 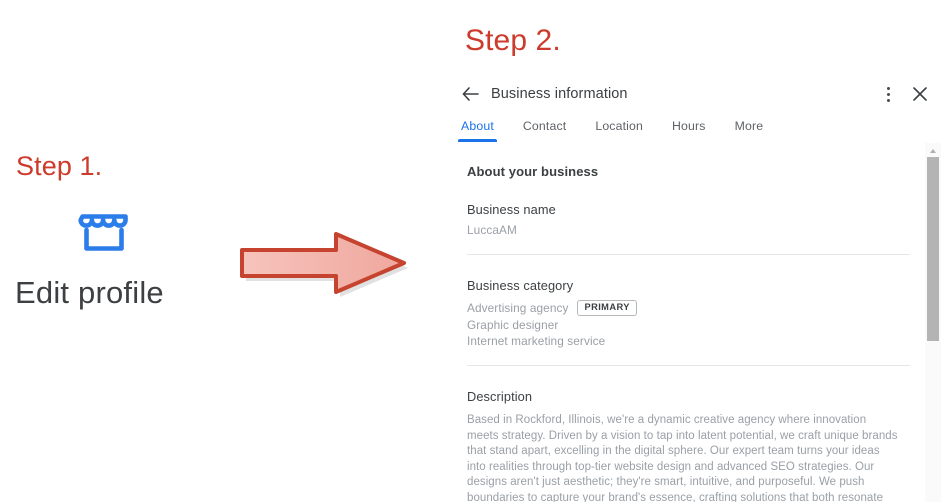 What do you see at coordinates (104, 232) in the screenshot?
I see `storefront-icon` at bounding box center [104, 232].